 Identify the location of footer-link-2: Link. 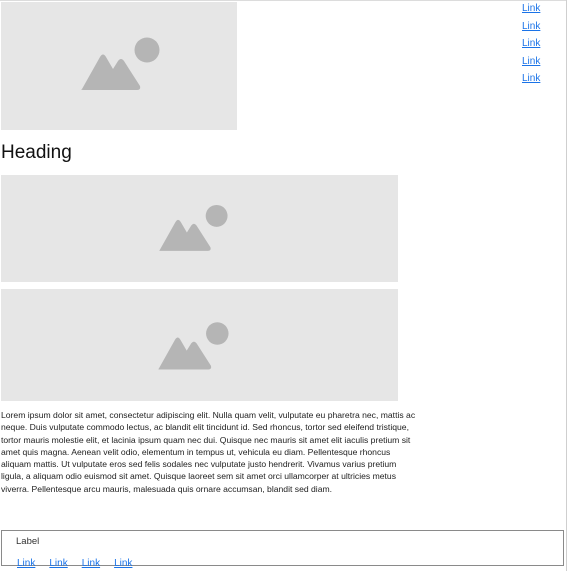
(58, 563).